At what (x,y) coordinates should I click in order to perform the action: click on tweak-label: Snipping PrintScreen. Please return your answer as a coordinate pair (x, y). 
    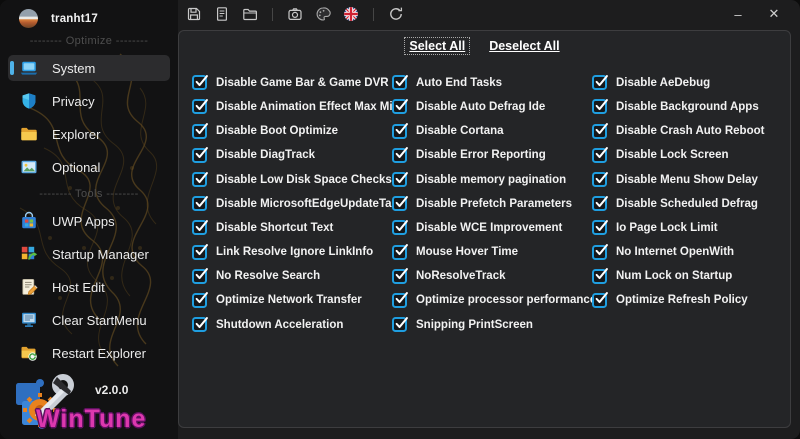
    Looking at the image, I should click on (474, 324).